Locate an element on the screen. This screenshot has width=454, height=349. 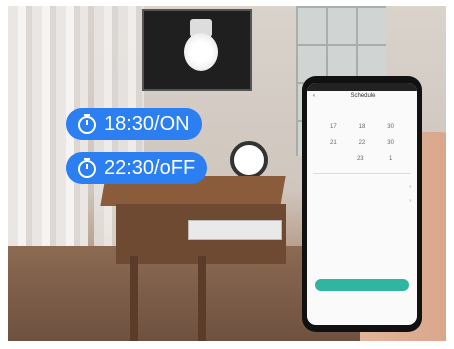
app-subtitle is located at coordinates (362, 102).